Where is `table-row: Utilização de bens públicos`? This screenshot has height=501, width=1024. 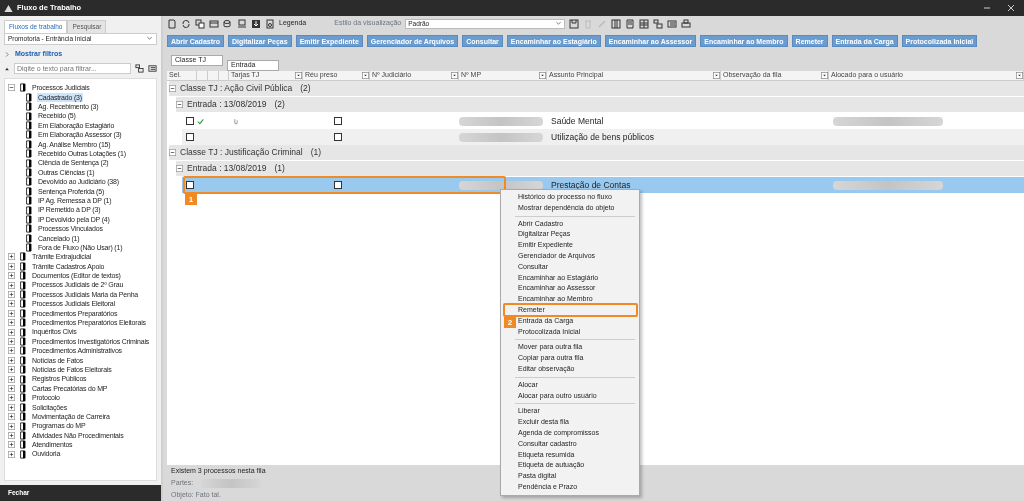 table-row: Utilização de bens públicos is located at coordinates (603, 137).